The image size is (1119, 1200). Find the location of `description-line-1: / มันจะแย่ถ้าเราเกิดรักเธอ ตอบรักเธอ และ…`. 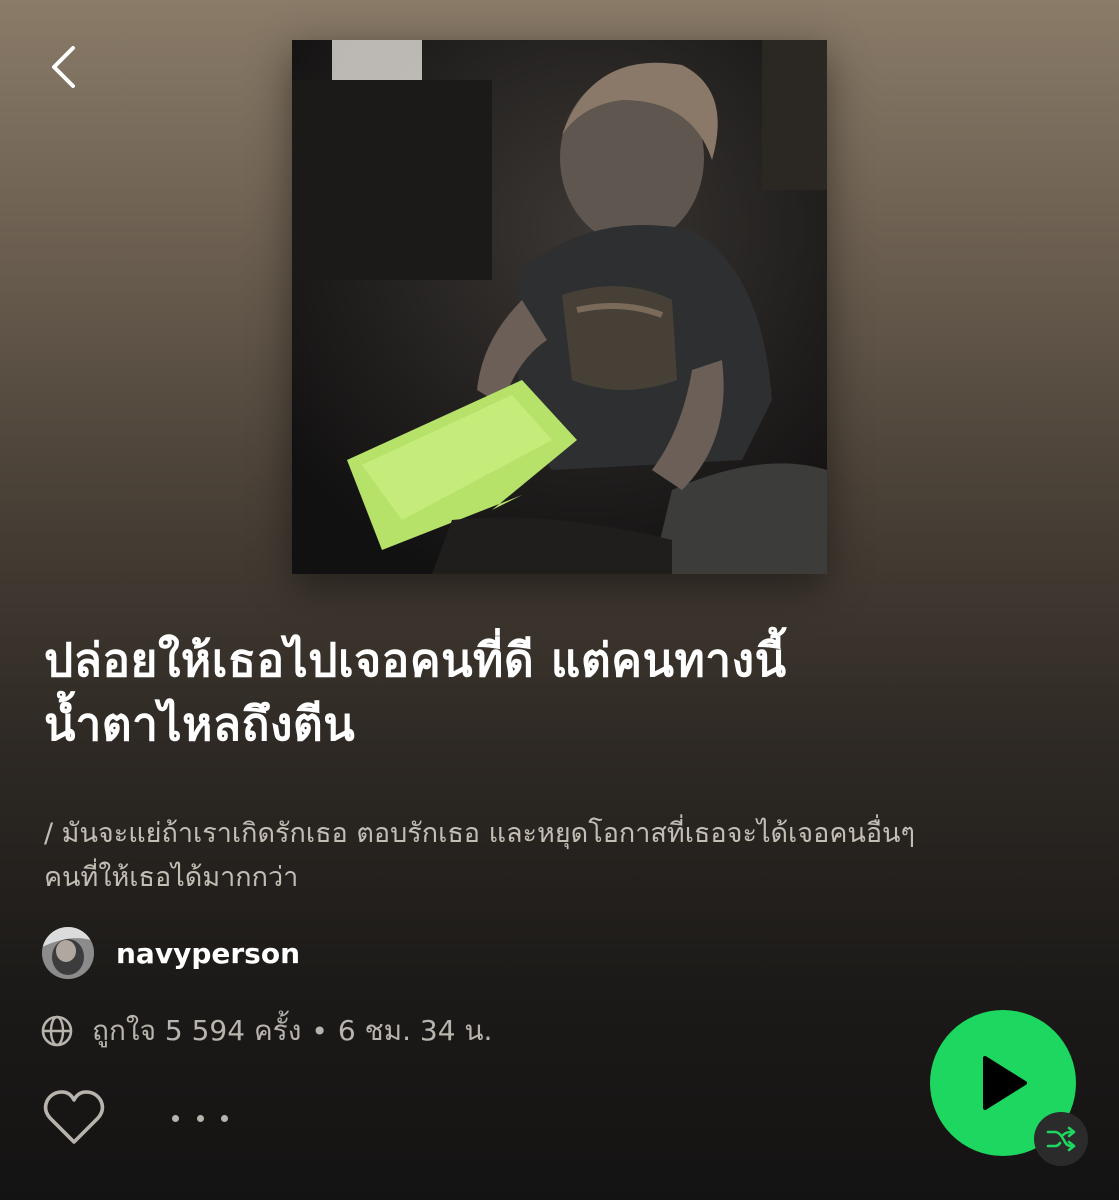

description-line-1: / มันจะแย่ถ้าเราเกิดรักเธอ ตอบรักเธอ และ… is located at coordinates (480, 833).